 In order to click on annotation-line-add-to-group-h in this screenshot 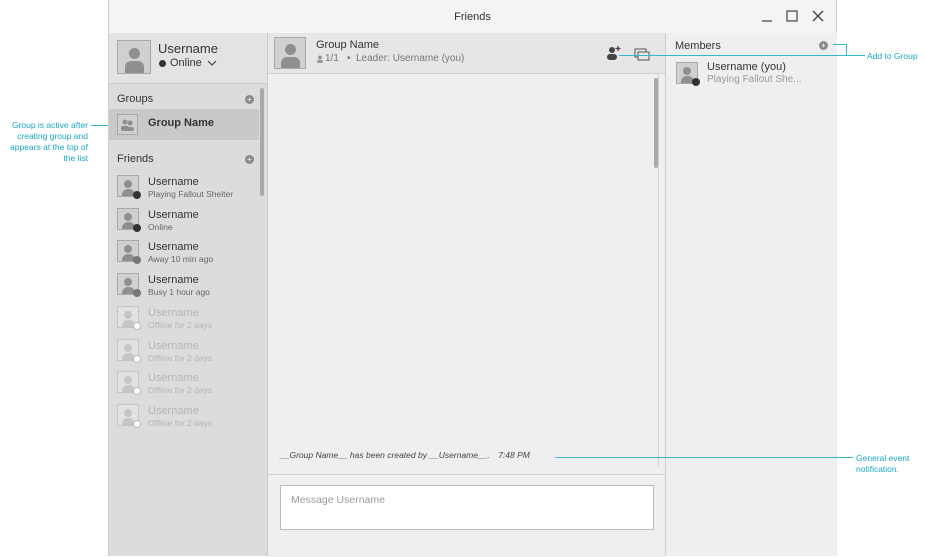, I will do `click(742, 55)`.